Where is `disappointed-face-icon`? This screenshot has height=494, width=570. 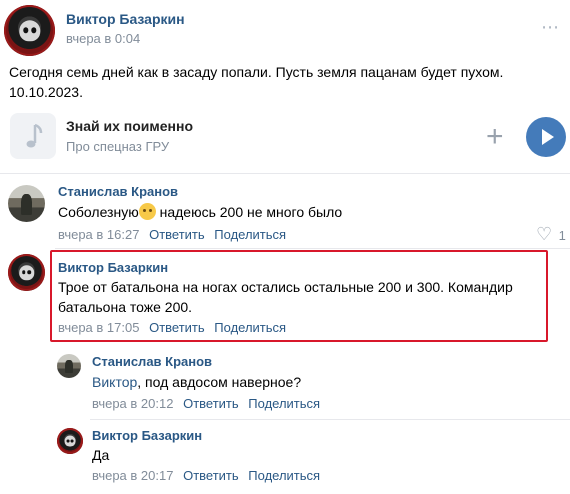
disappointed-face-icon is located at coordinates (147, 211).